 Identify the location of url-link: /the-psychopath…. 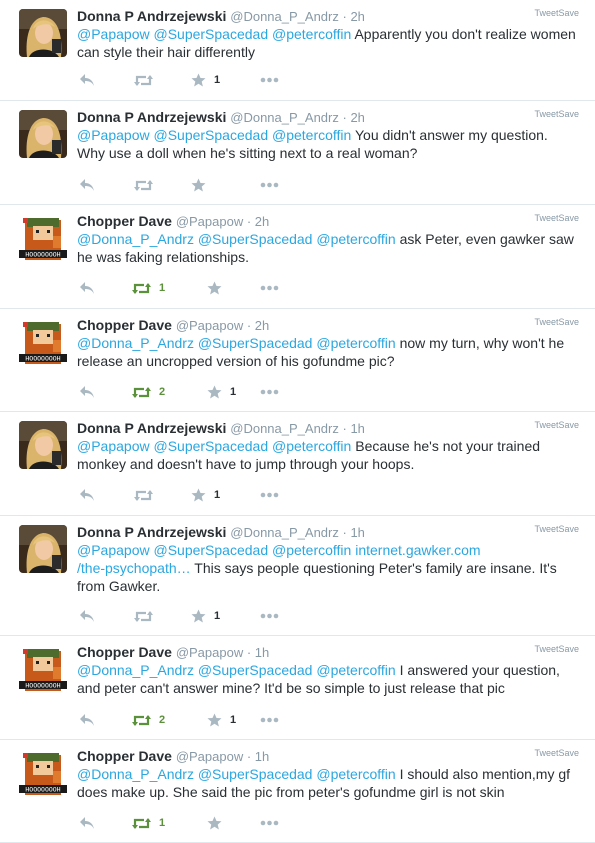
(134, 568).